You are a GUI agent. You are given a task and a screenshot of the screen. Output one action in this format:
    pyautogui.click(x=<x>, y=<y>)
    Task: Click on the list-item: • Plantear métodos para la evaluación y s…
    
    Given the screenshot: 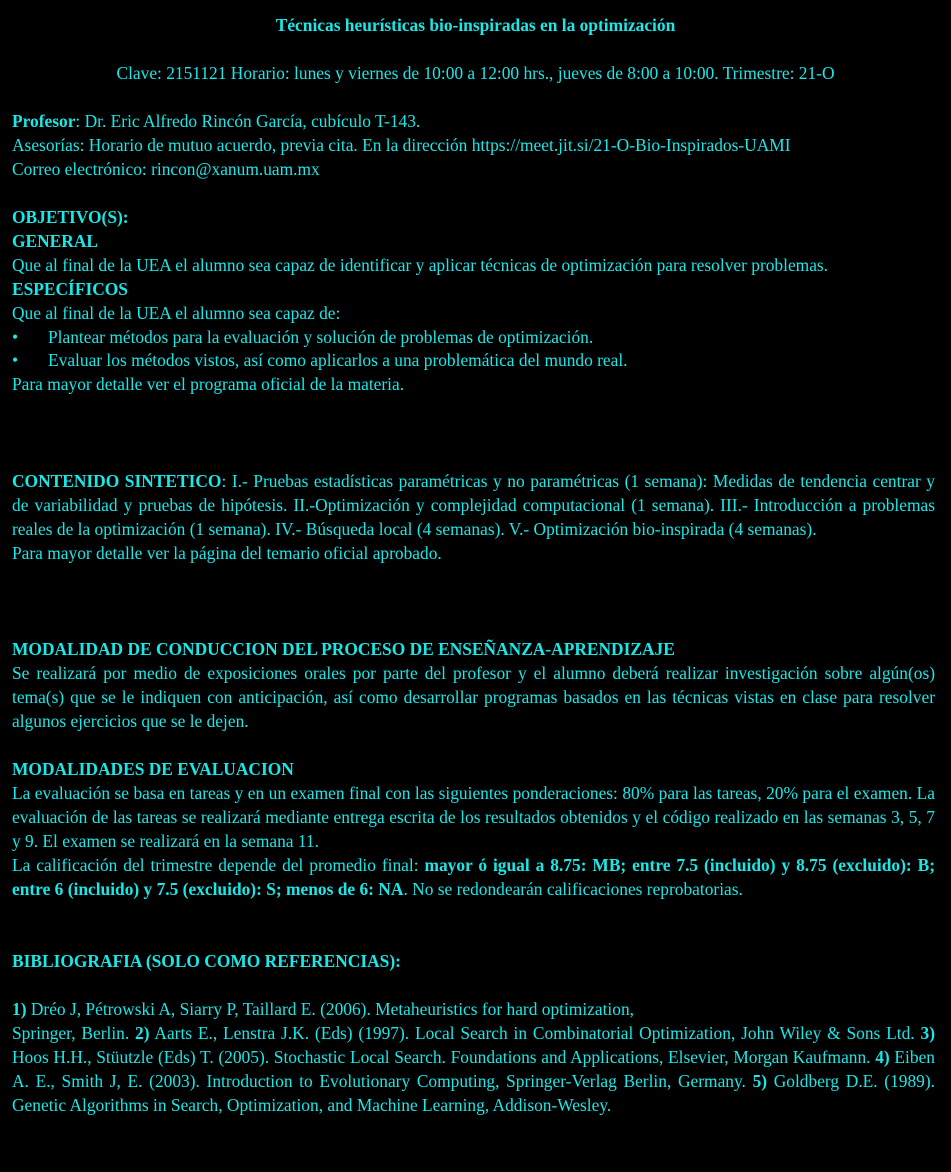 What is the action you would take?
    pyautogui.click(x=473, y=338)
    